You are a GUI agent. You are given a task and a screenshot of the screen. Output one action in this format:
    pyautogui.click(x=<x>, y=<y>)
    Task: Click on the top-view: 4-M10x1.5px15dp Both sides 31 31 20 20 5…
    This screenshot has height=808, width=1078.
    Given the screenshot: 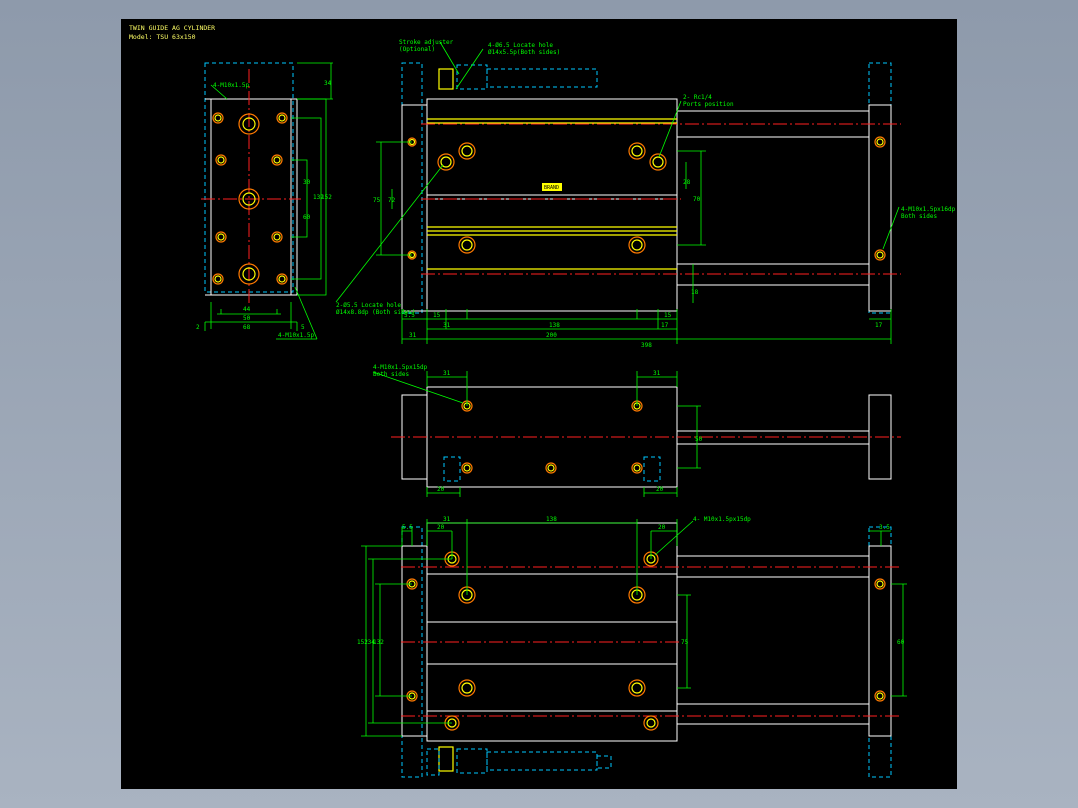 What is the action you would take?
    pyautogui.click(x=636, y=430)
    